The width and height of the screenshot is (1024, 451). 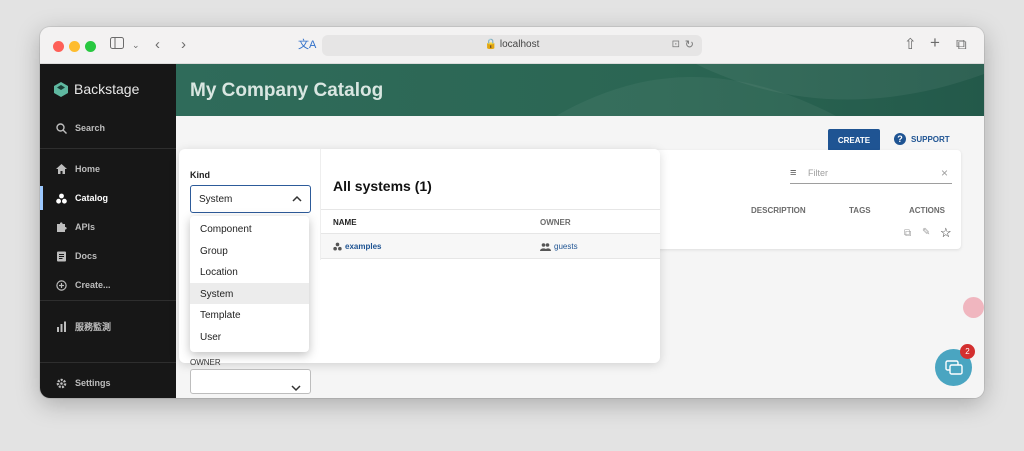 What do you see at coordinates (90, 128) in the screenshot?
I see `sidebar-search-label: Search` at bounding box center [90, 128].